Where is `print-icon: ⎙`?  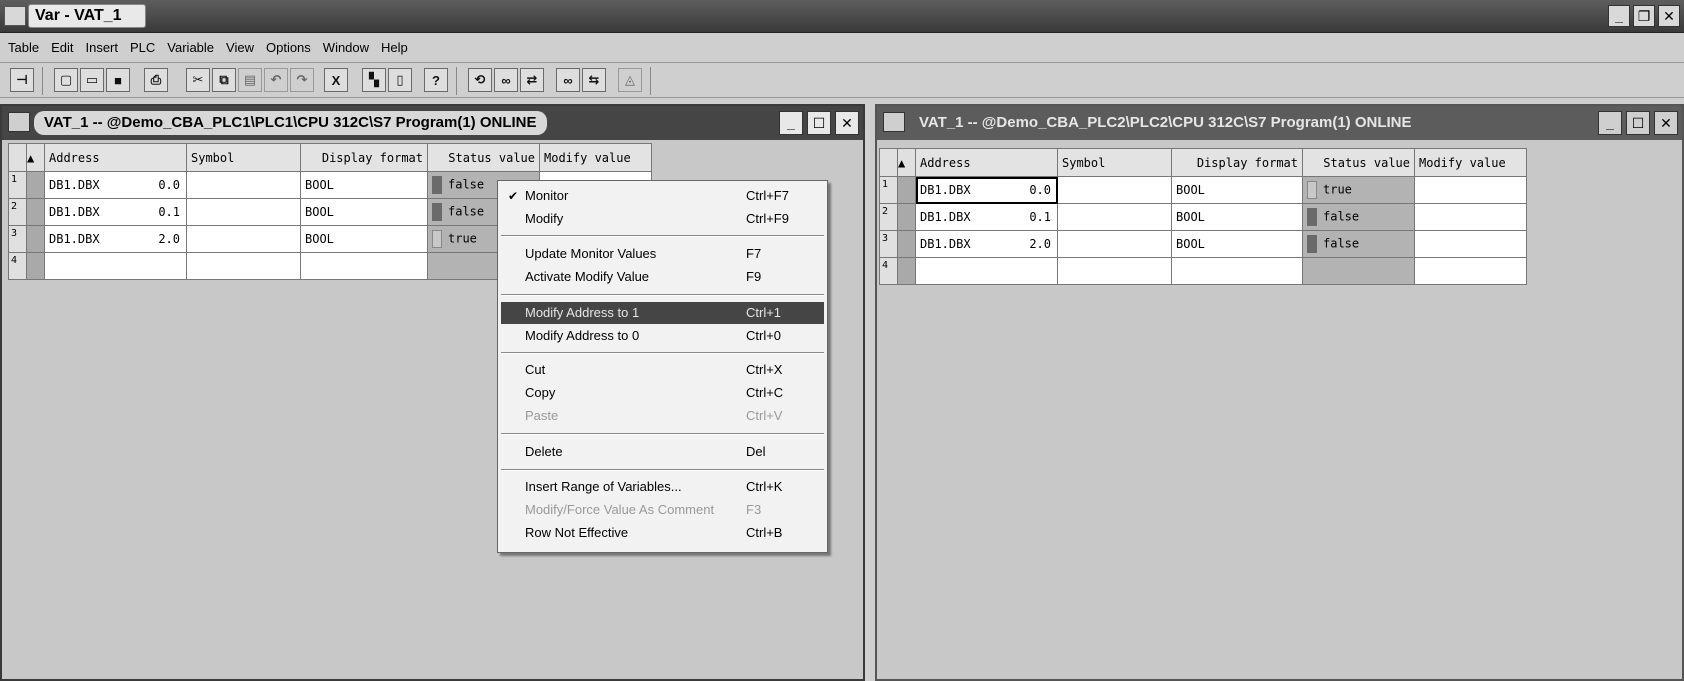
print-icon: ⎙ is located at coordinates (156, 80).